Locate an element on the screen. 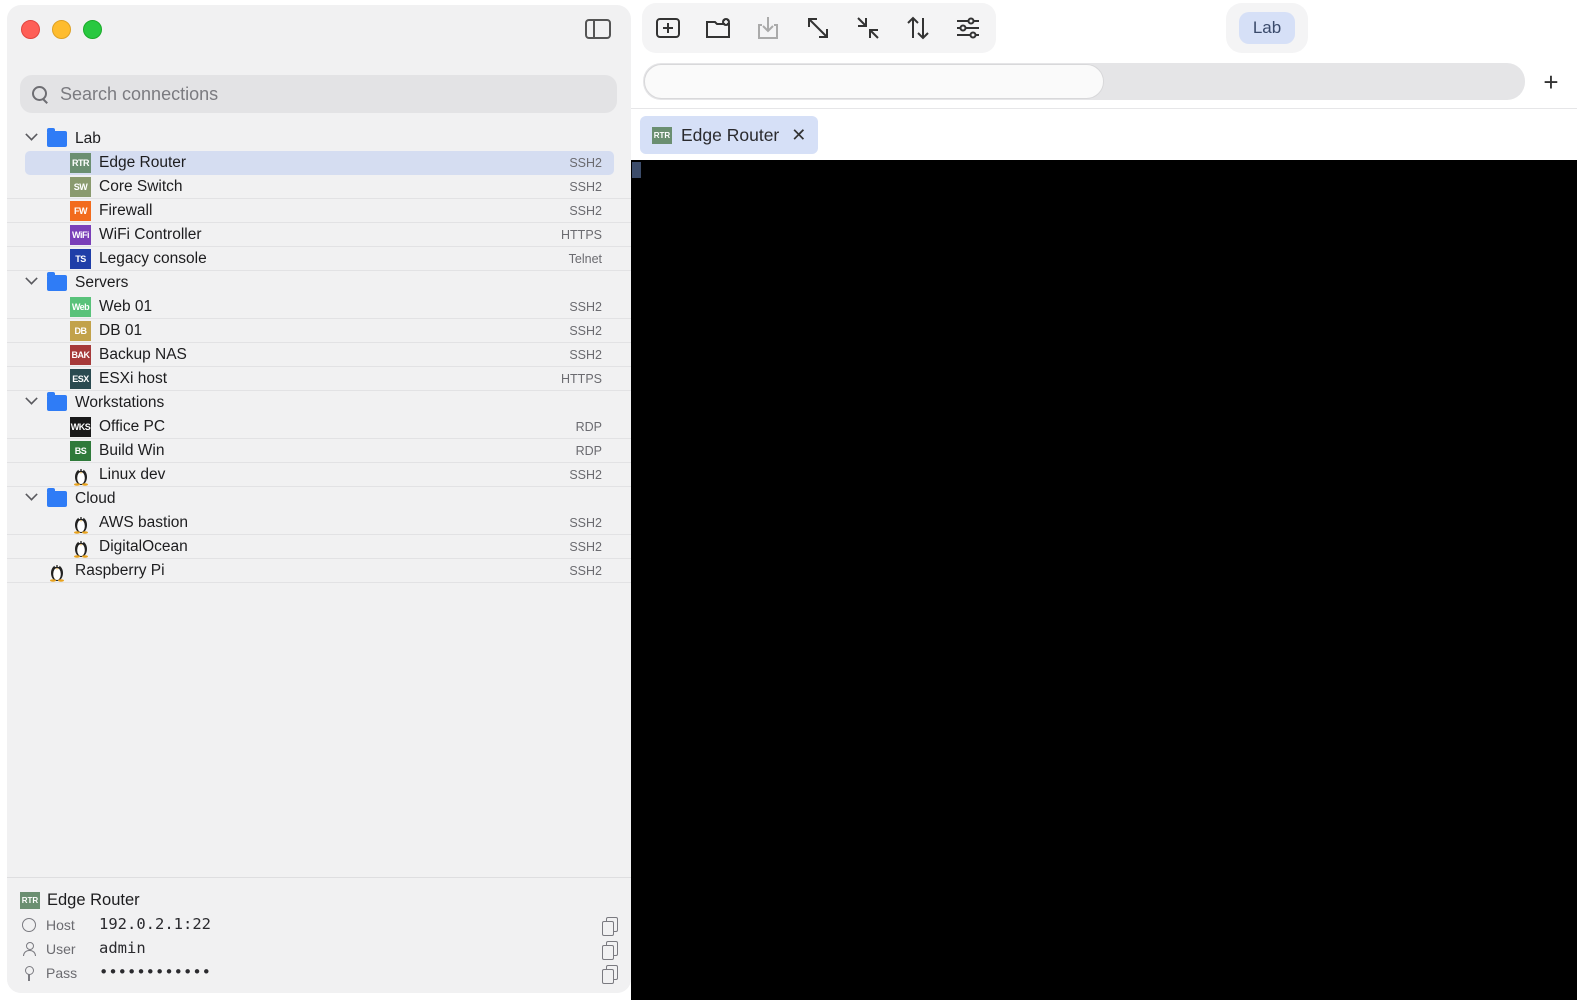  connection-label: Raspberry Pi is located at coordinates (120, 570).